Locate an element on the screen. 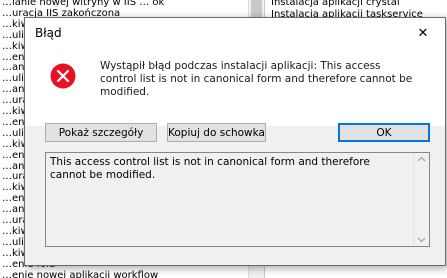 The height and width of the screenshot is (278, 447). scroll-up-icon is located at coordinates (421, 159).